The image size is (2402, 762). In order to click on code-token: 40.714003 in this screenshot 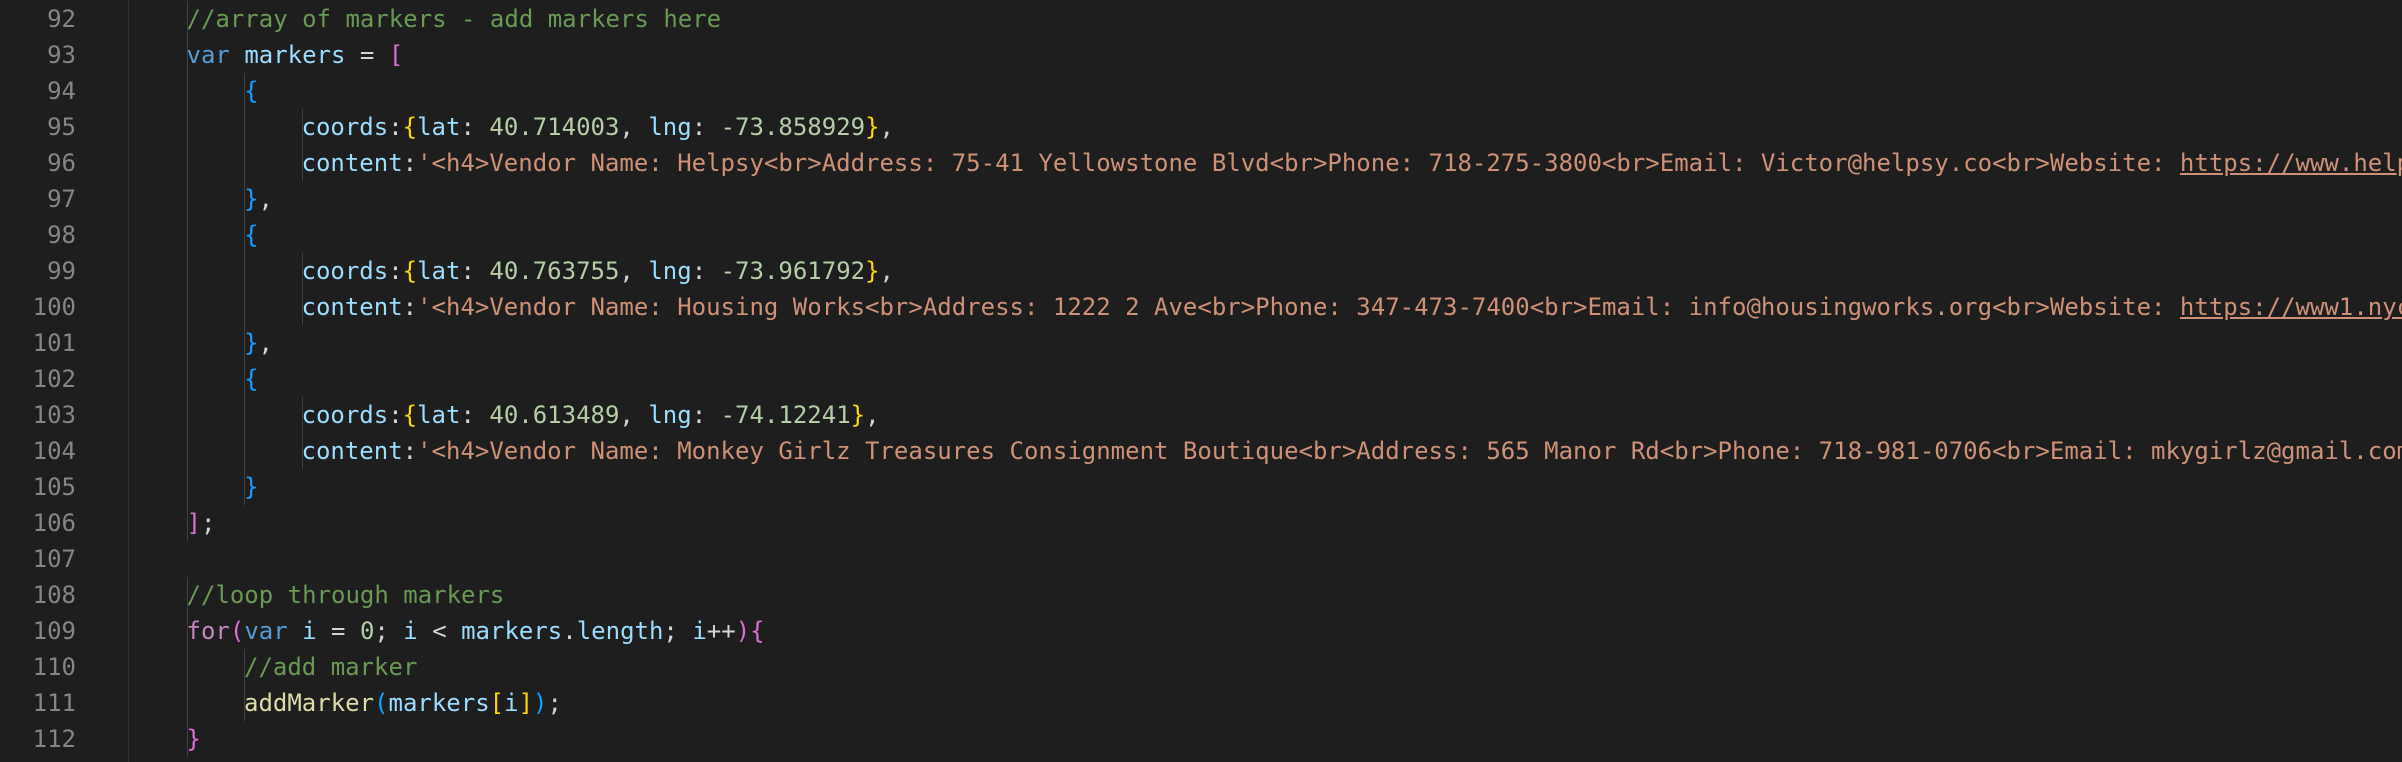, I will do `click(554, 127)`.